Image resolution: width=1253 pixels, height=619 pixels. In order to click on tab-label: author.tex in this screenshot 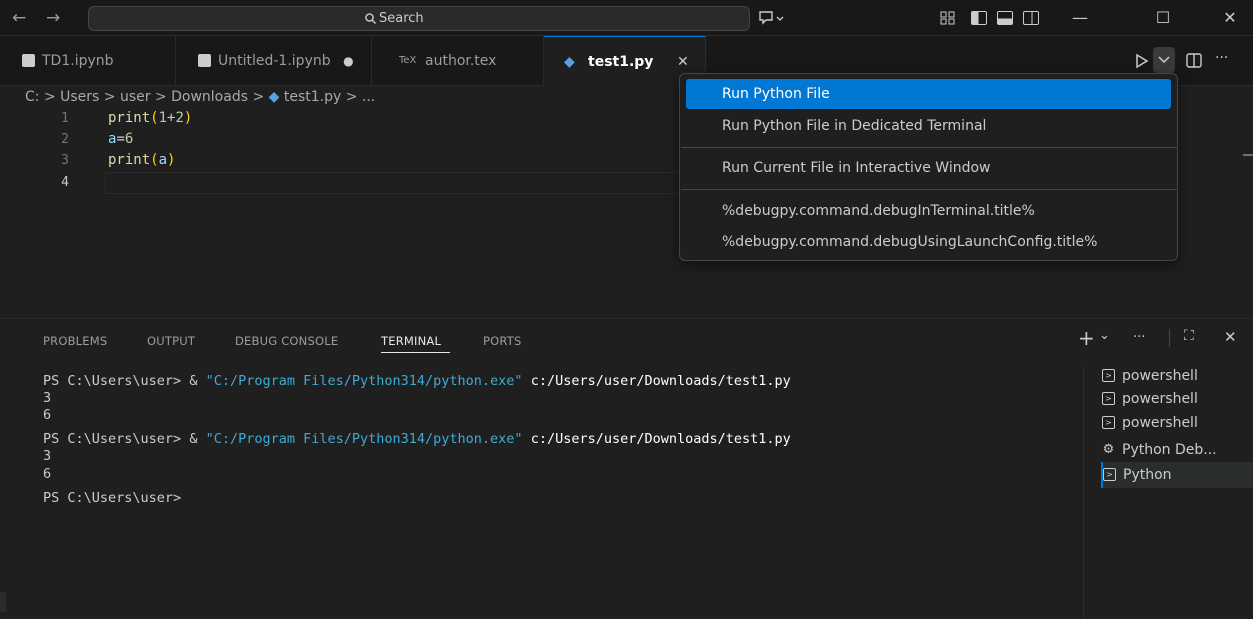, I will do `click(461, 61)`.